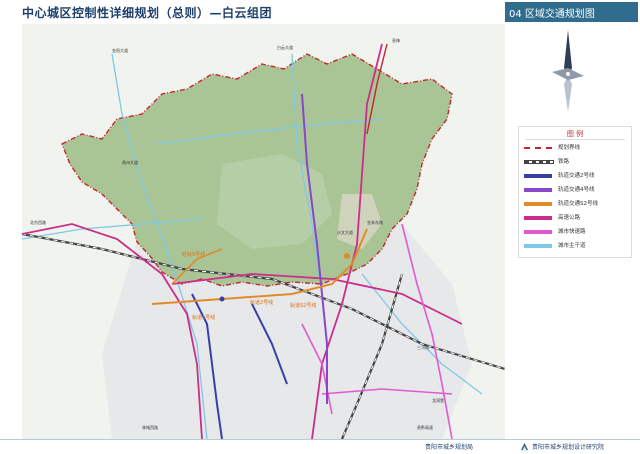 This screenshot has height=454, width=640. I want to click on legend-item-metro-4: 轨道交通4号线, so click(576, 190).